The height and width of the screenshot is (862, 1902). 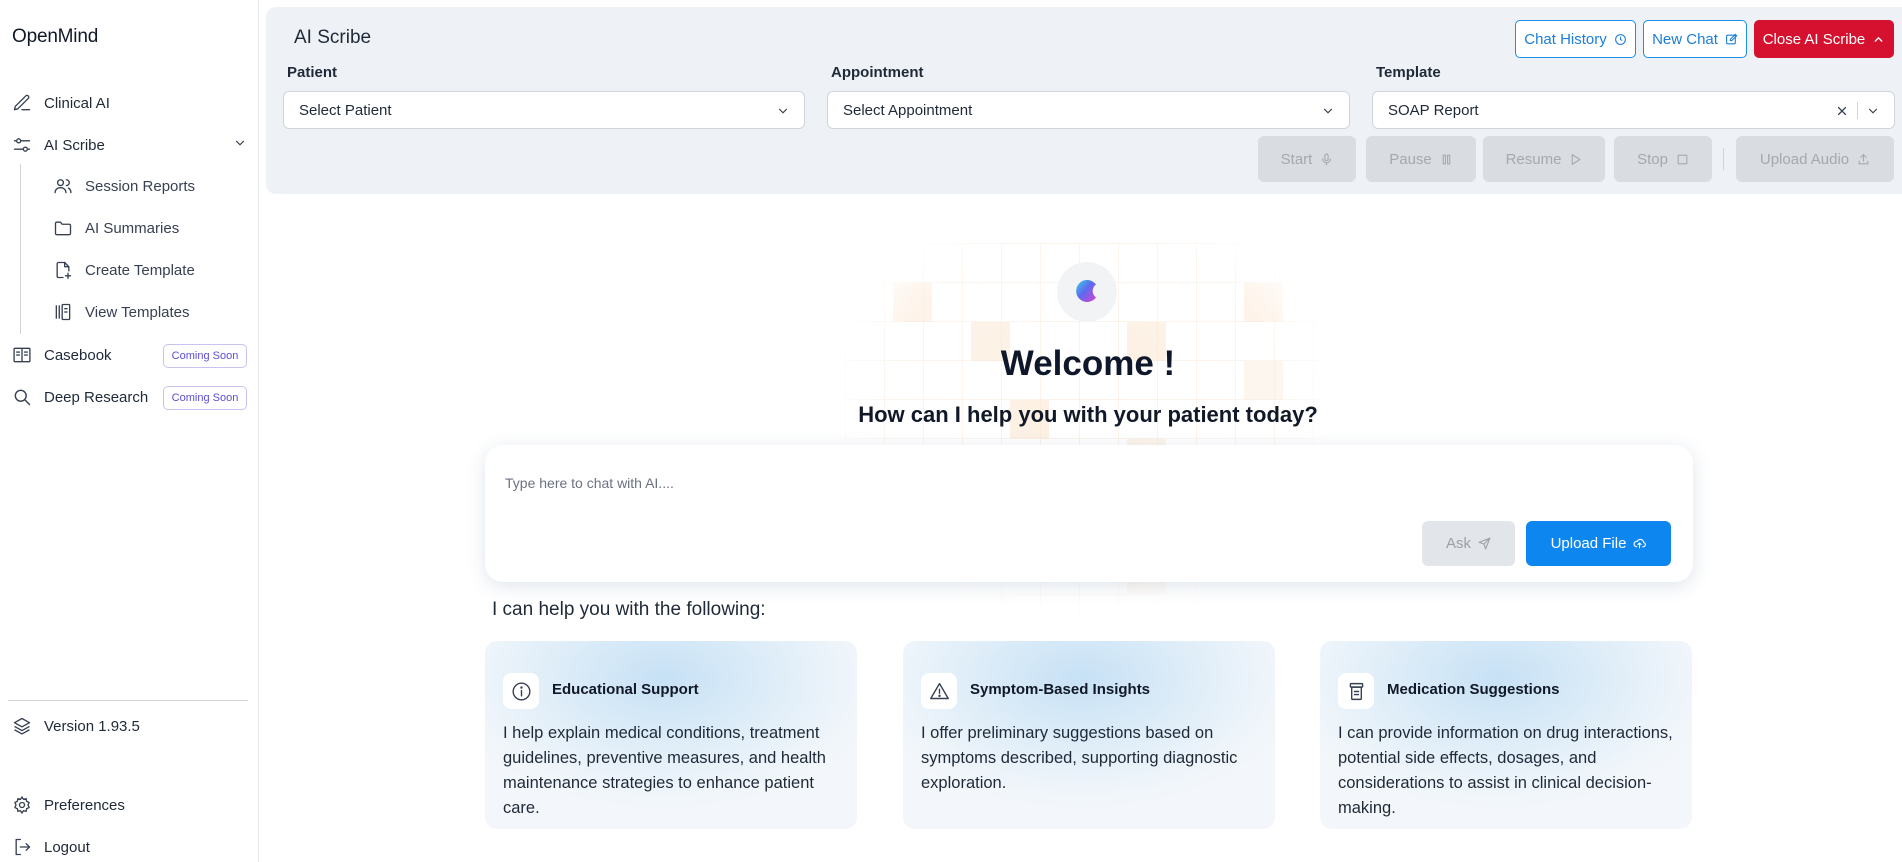 I want to click on controls-separator, so click(x=1723, y=159).